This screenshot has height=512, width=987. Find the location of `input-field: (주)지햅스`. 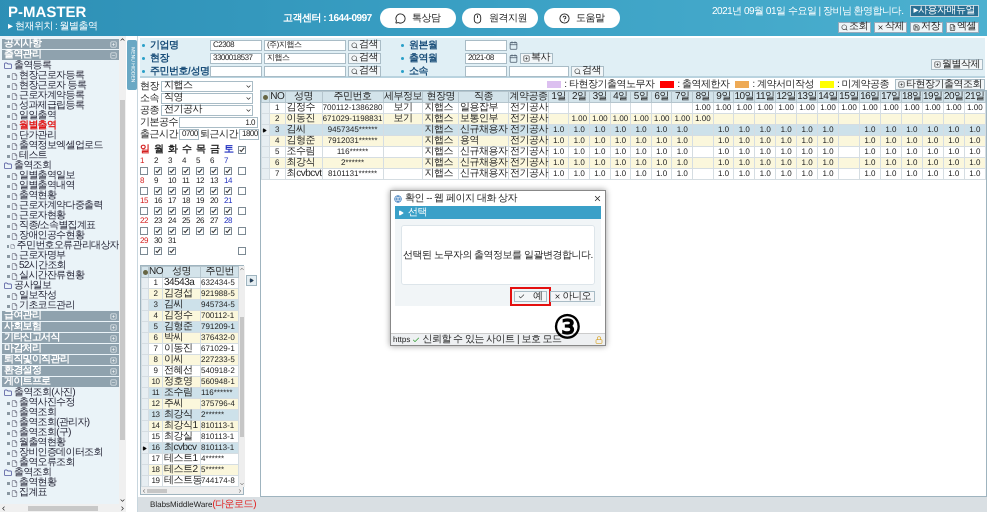

input-field: (주)지햅스 is located at coordinates (305, 45).